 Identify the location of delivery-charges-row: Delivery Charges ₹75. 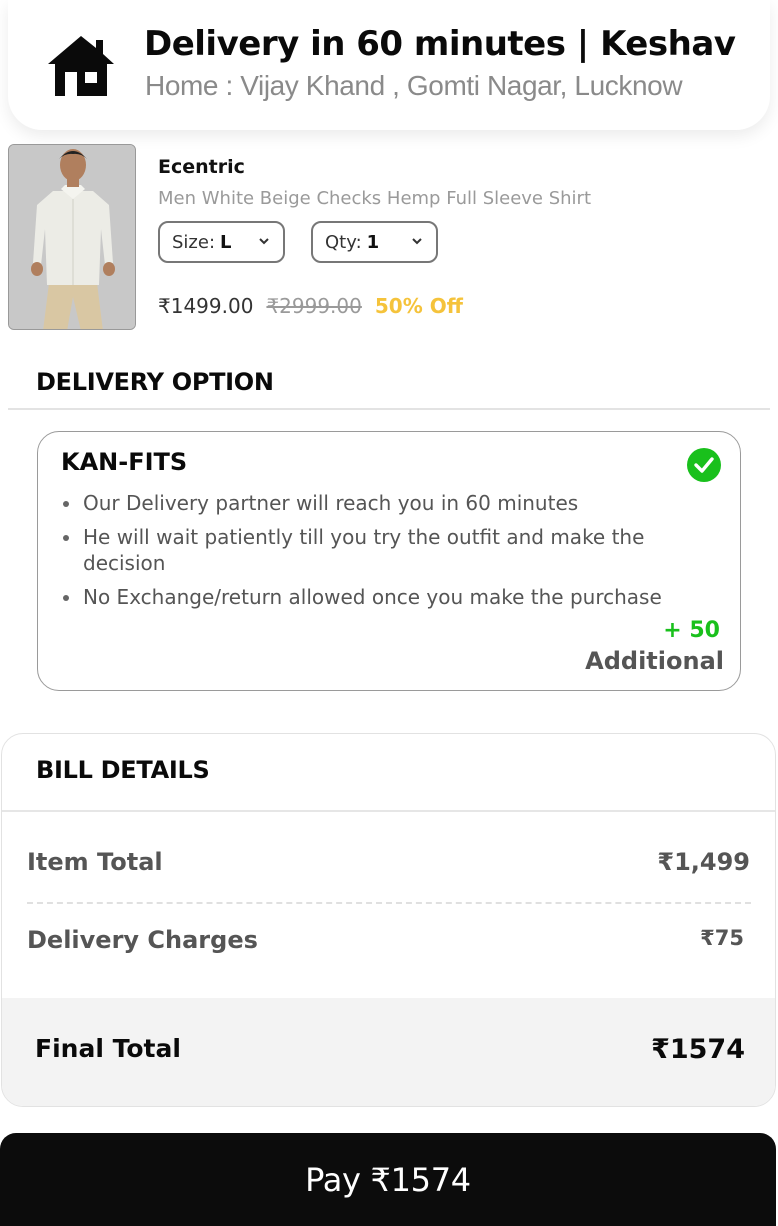
(388, 940).